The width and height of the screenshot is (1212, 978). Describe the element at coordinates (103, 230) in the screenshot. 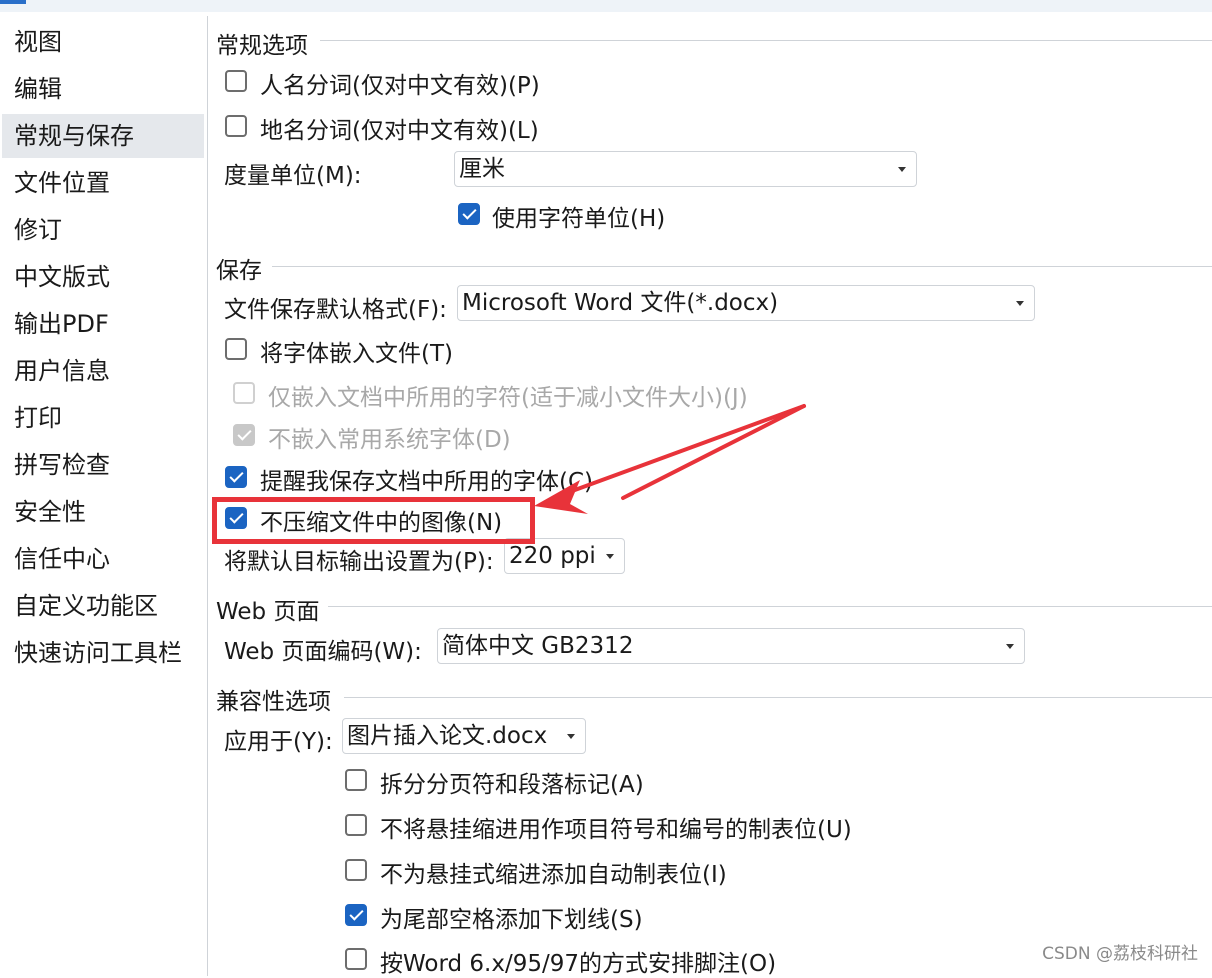

I see `sidebar-item-revisions: 修订` at that location.